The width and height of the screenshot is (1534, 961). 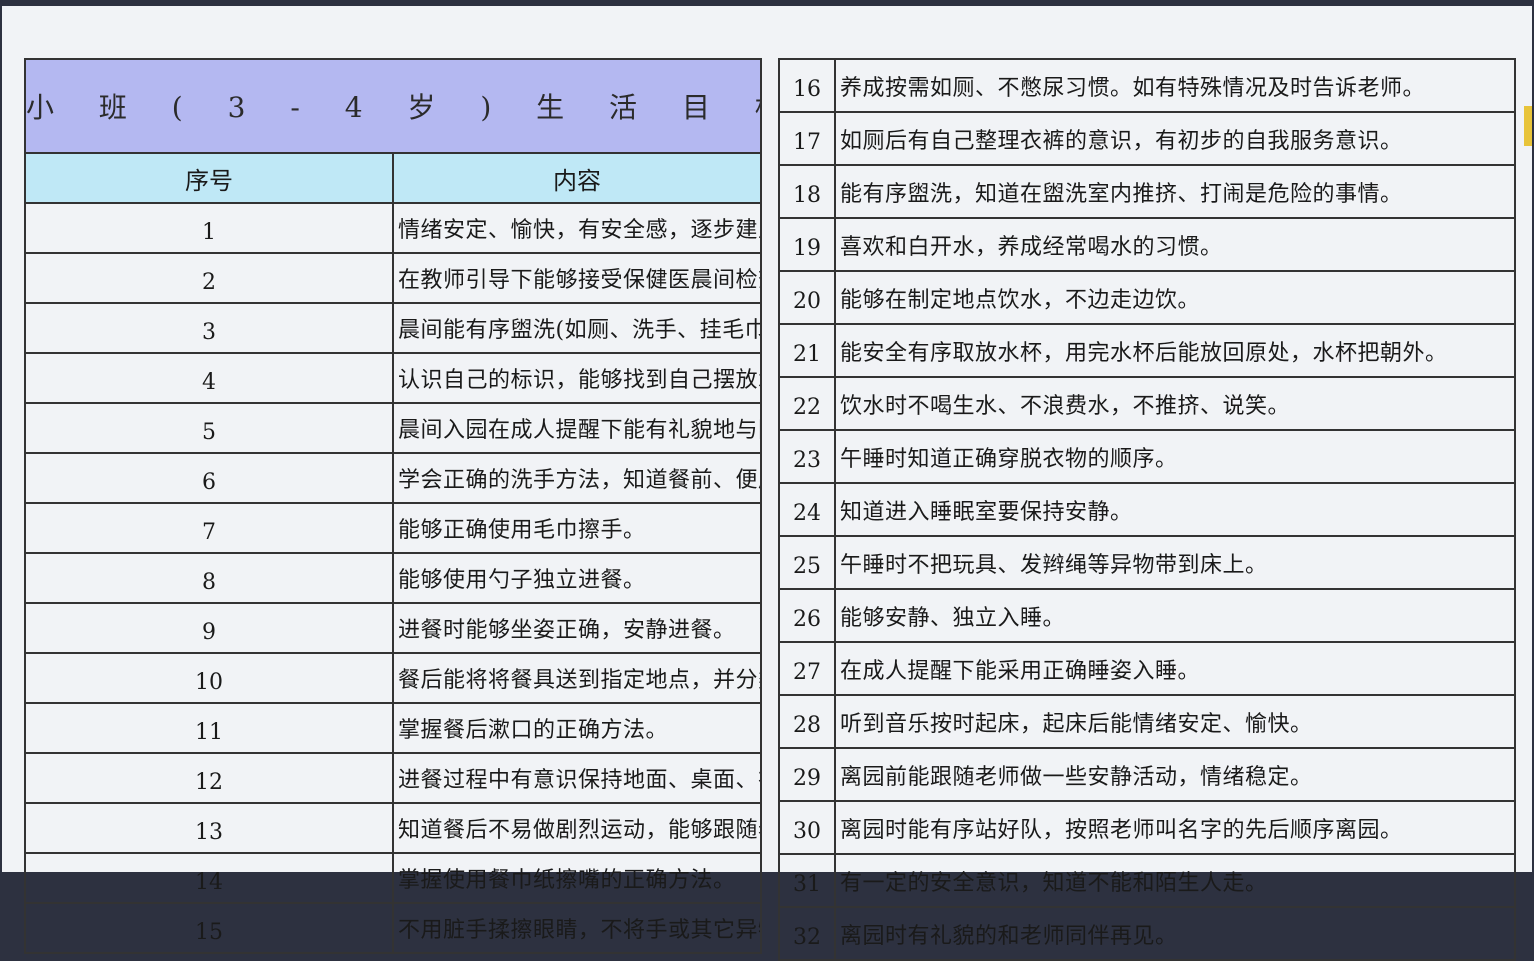 What do you see at coordinates (577, 678) in the screenshot?
I see `row-content: 餐后能将将餐具送到指定地点，并分类摆放。` at bounding box center [577, 678].